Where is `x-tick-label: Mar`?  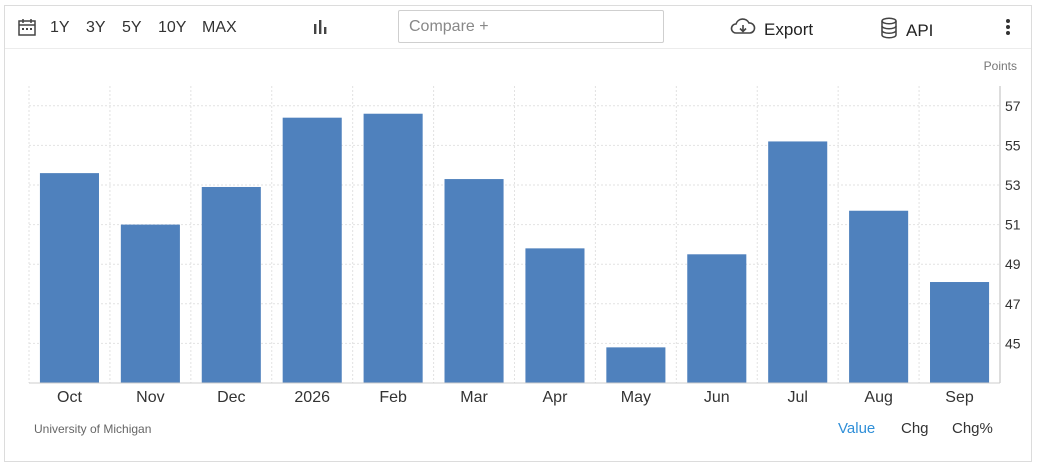 x-tick-label: Mar is located at coordinates (474, 397).